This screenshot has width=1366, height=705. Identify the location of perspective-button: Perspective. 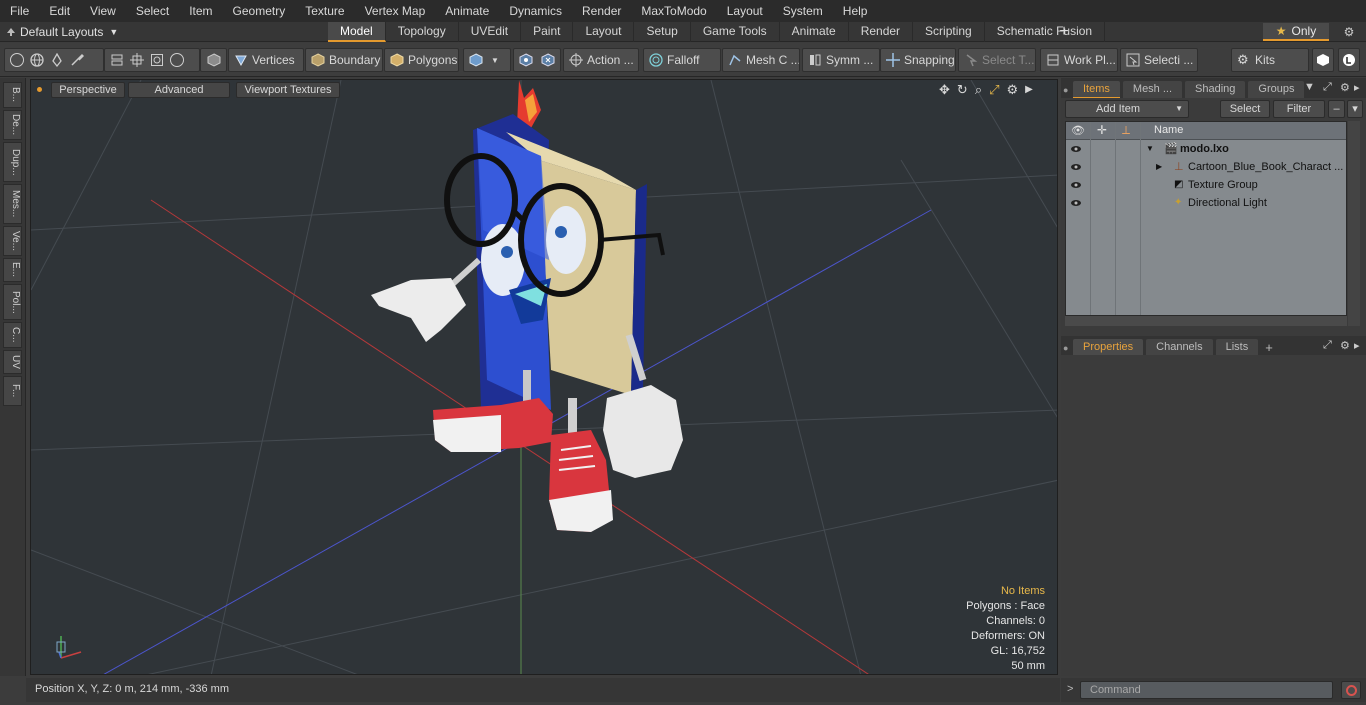
(88, 90).